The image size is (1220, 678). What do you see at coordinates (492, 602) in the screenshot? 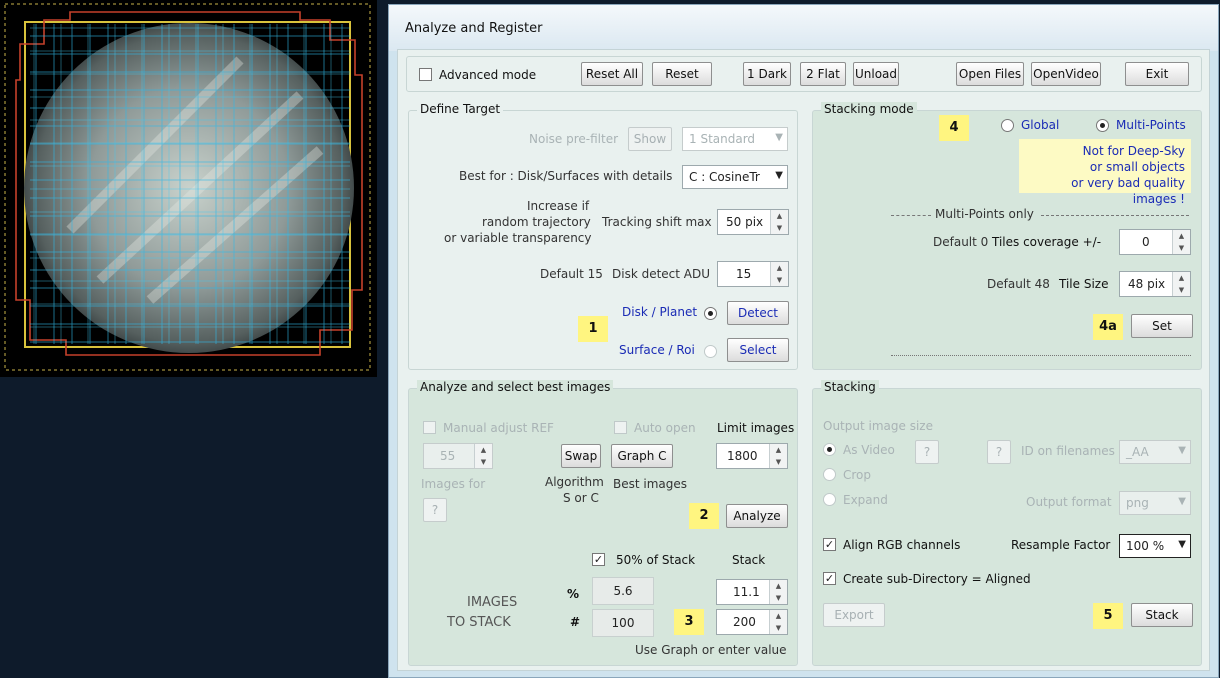
I see `images-to-stack-label-1: IMAGES` at bounding box center [492, 602].